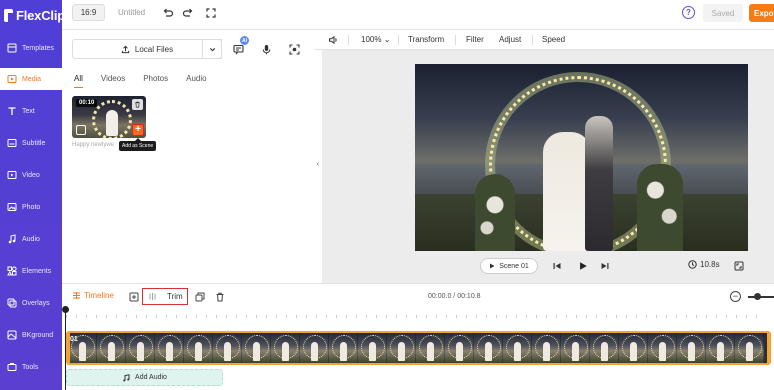 The width and height of the screenshot is (774, 390). Describe the element at coordinates (688, 12) in the screenshot. I see `help-icon: ?` at that location.